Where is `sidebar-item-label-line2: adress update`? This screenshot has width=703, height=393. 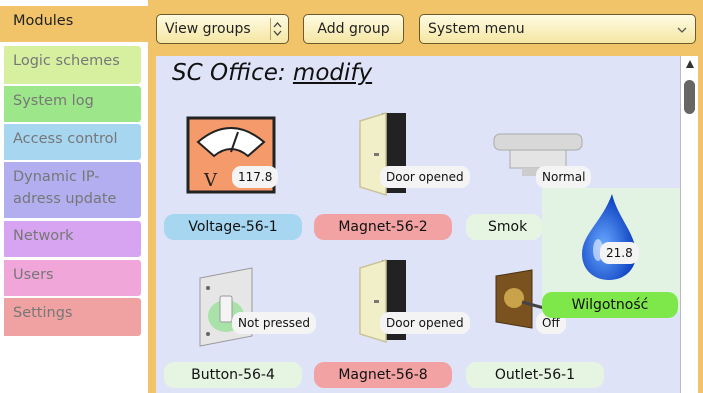 sidebar-item-label-line2: adress update is located at coordinates (65, 199).